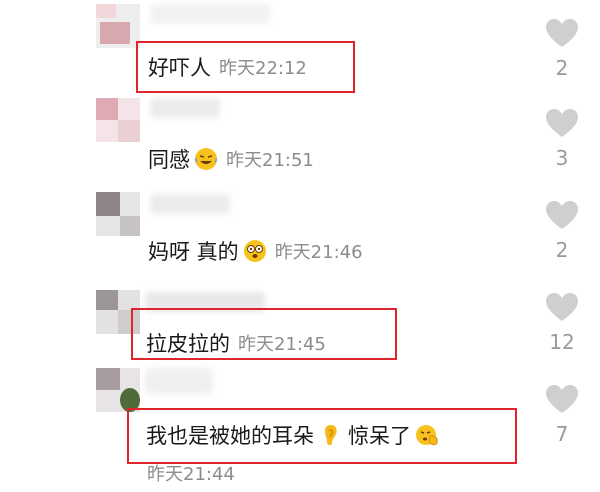 The height and width of the screenshot is (492, 600). Describe the element at coordinates (562, 415) in the screenshot. I see `like-button: 7` at that location.